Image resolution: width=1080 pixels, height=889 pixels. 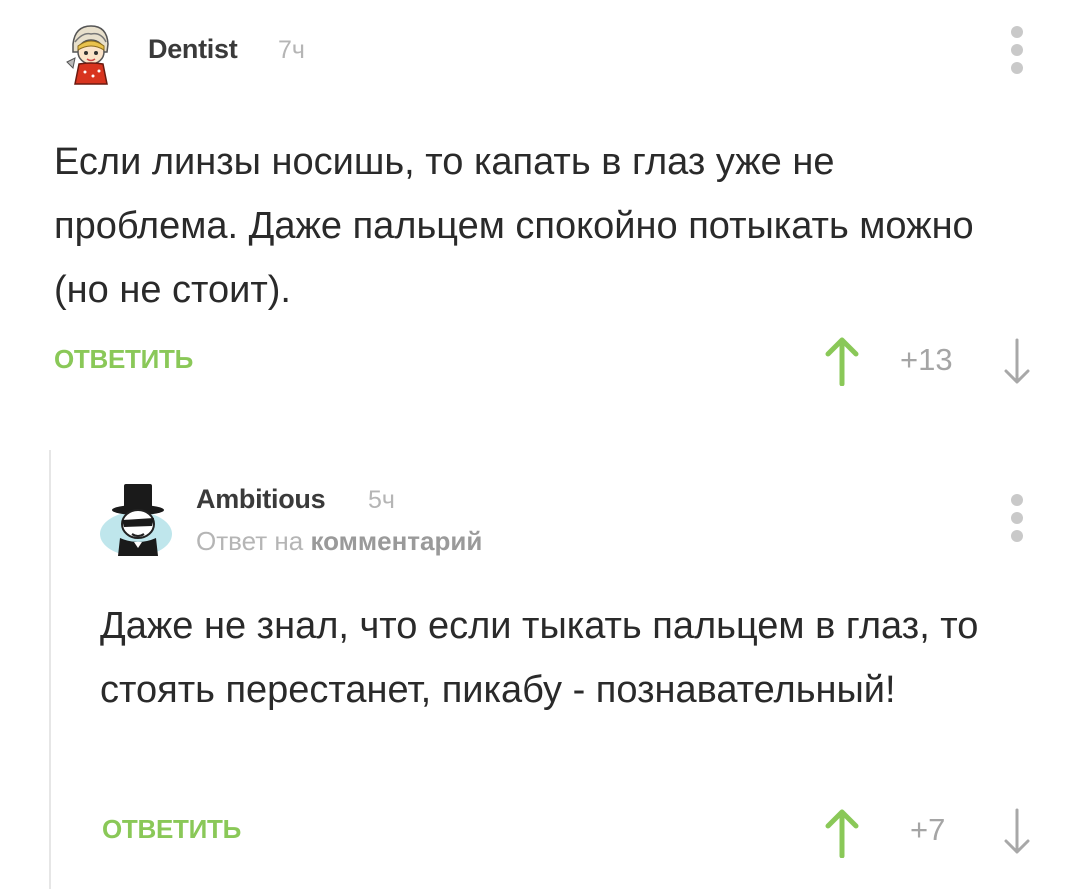 I want to click on username: Dentist, so click(x=193, y=49).